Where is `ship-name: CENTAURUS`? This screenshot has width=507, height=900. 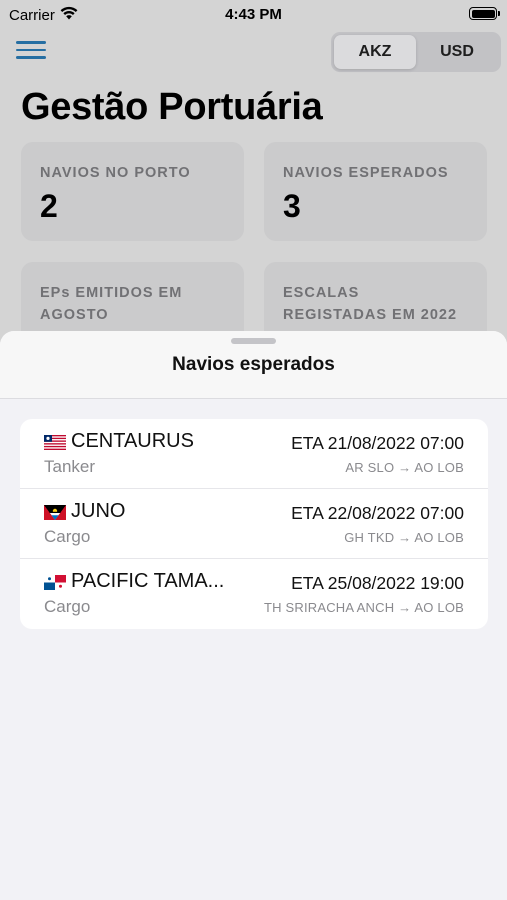
ship-name: CENTAURUS is located at coordinates (132, 441).